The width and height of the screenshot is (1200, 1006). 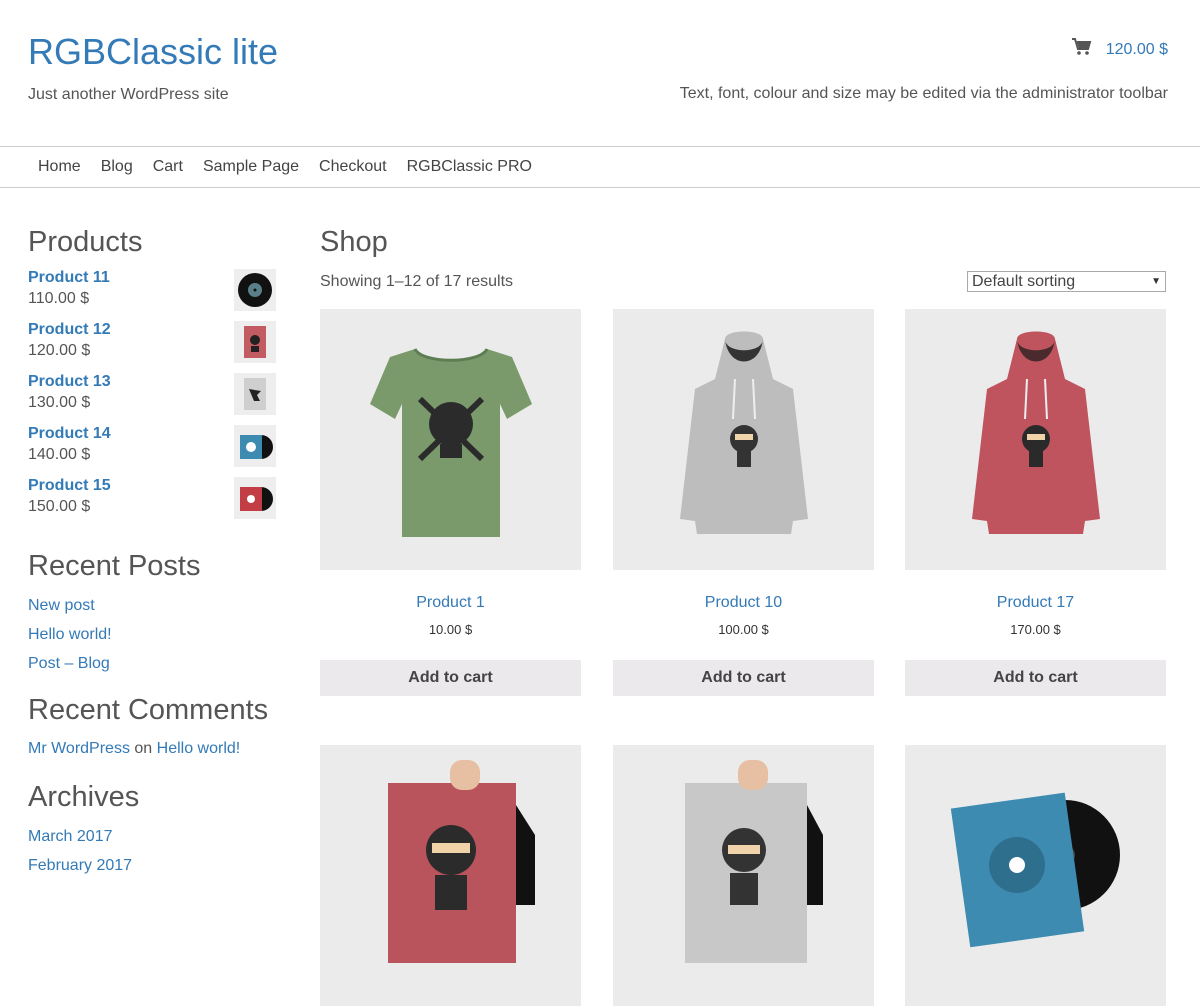 I want to click on cart-total: 120.00 $, so click(x=1137, y=50).